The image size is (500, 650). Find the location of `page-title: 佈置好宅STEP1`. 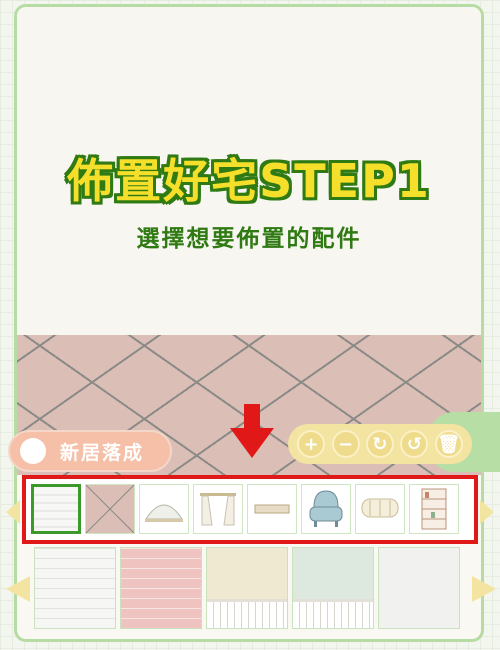

page-title: 佈置好宅STEP1 is located at coordinates (249, 181).